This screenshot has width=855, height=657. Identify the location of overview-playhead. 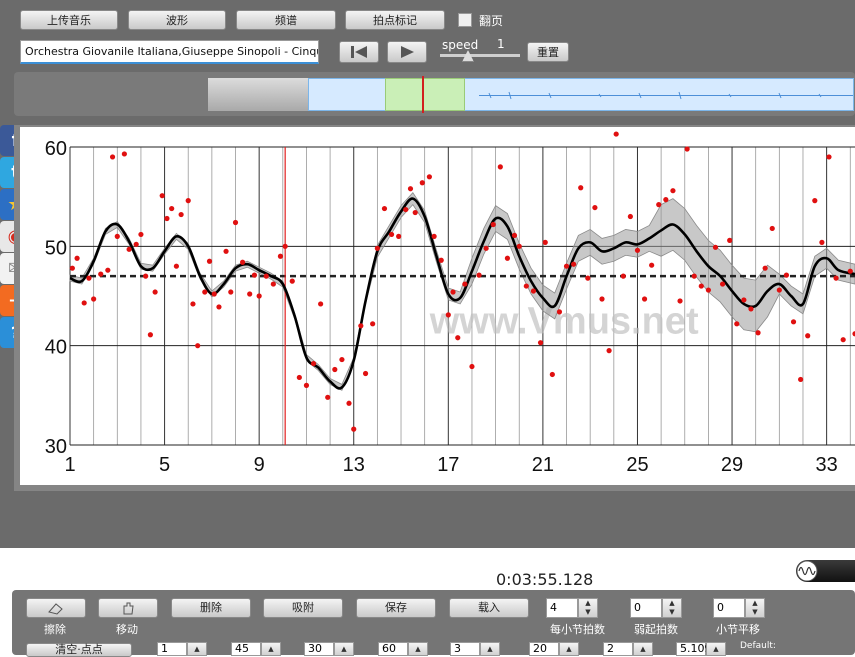
(423, 94).